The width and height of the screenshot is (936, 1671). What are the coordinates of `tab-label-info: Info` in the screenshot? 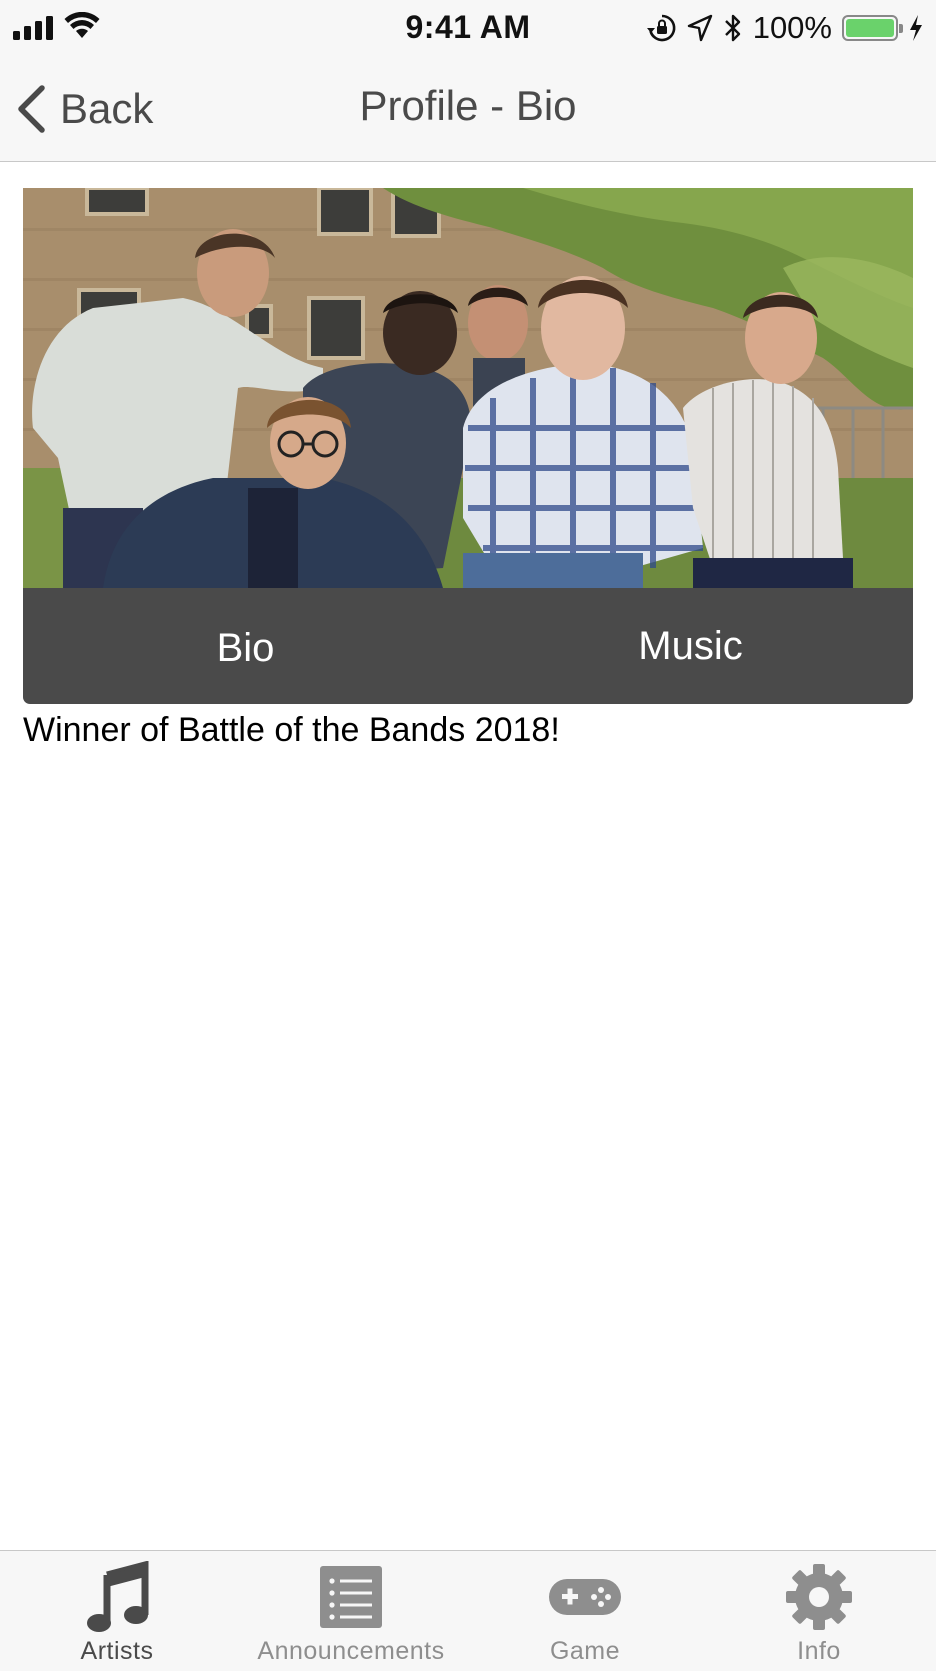 It's located at (819, 1651).